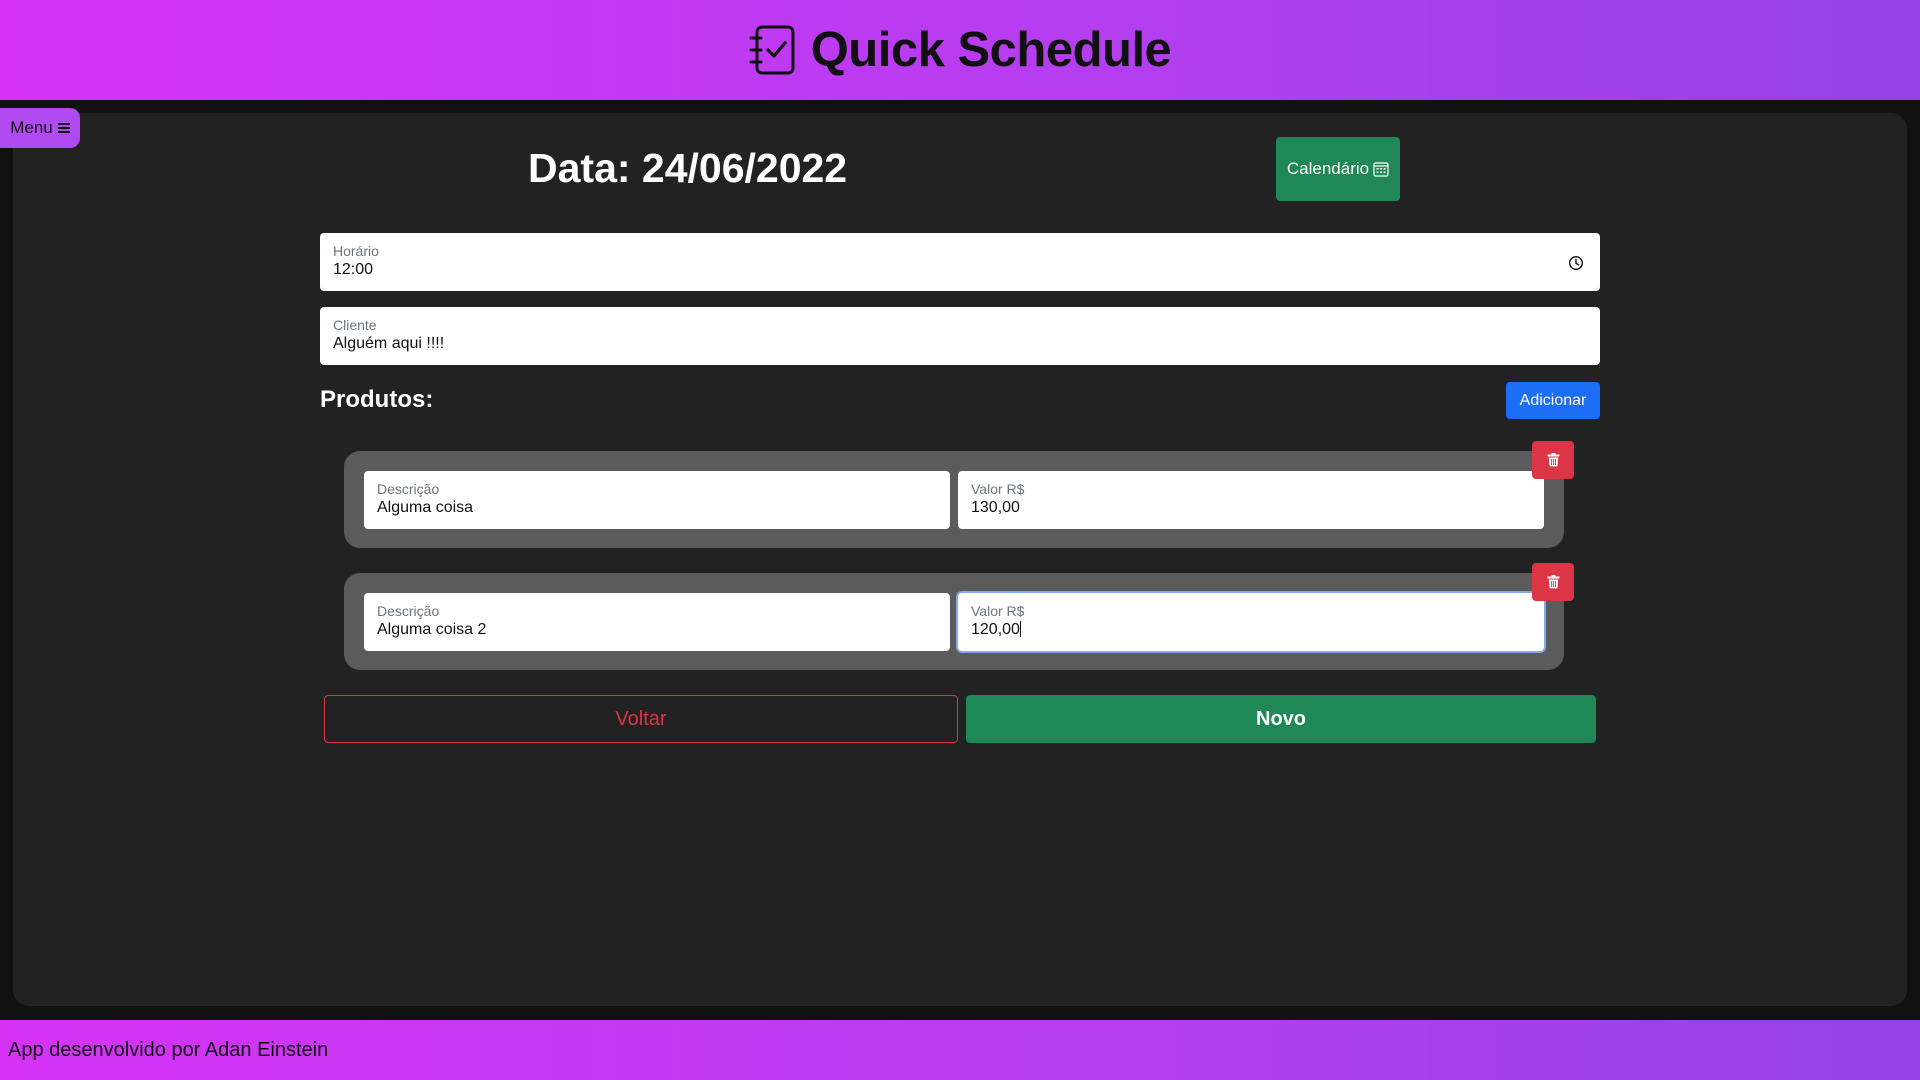 The height and width of the screenshot is (1080, 1920). Describe the element at coordinates (353, 270) in the screenshot. I see `horario-value: 12:00` at that location.